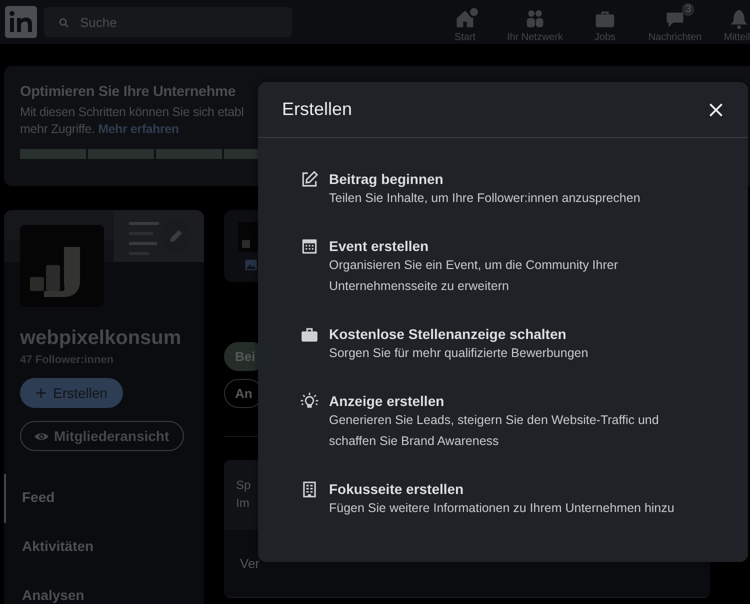 This screenshot has height=604, width=750. Describe the element at coordinates (128, 92) in the screenshot. I see `banner-title: Optimieren Sie Ihre Unternehme` at that location.